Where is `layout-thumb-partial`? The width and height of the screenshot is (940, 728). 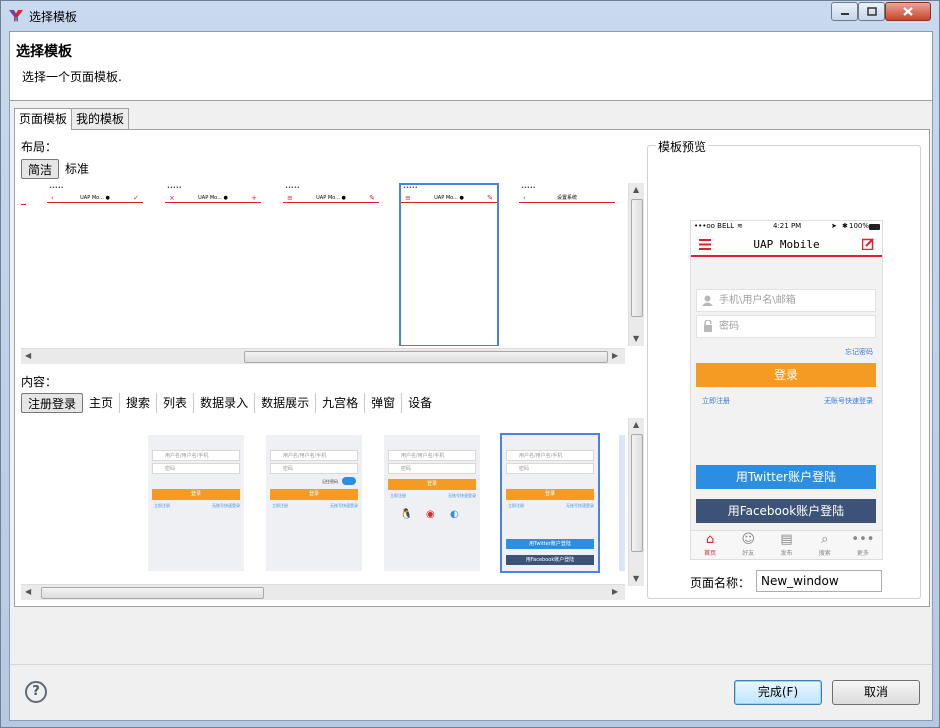
layout-thumb-partial is located at coordinates (23, 195).